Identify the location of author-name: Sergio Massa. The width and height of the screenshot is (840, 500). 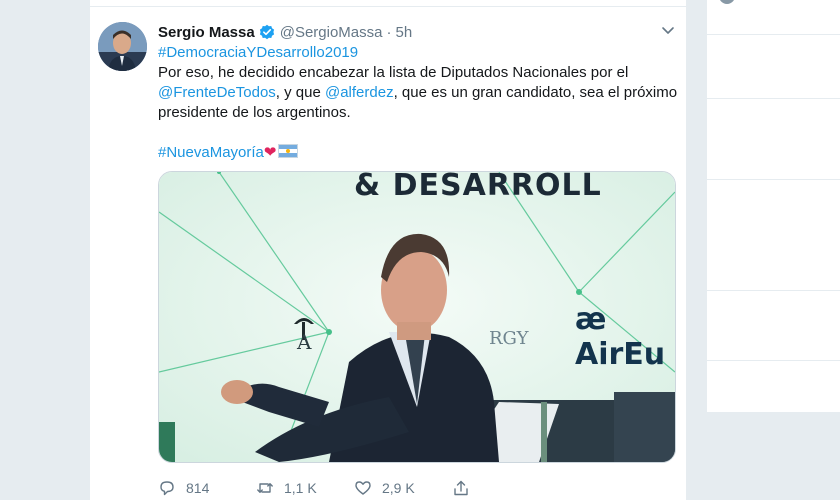
(206, 32).